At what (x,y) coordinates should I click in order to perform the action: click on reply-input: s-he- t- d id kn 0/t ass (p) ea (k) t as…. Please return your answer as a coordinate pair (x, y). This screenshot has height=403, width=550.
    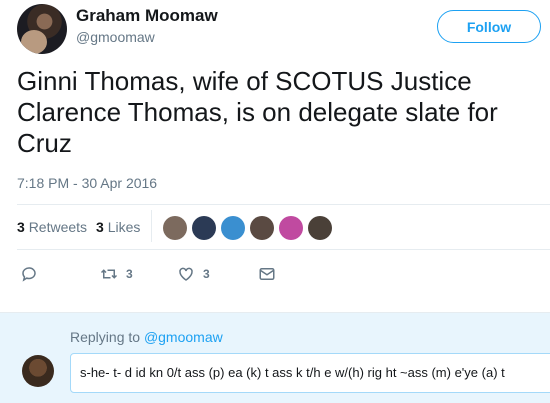
    Looking at the image, I should click on (310, 373).